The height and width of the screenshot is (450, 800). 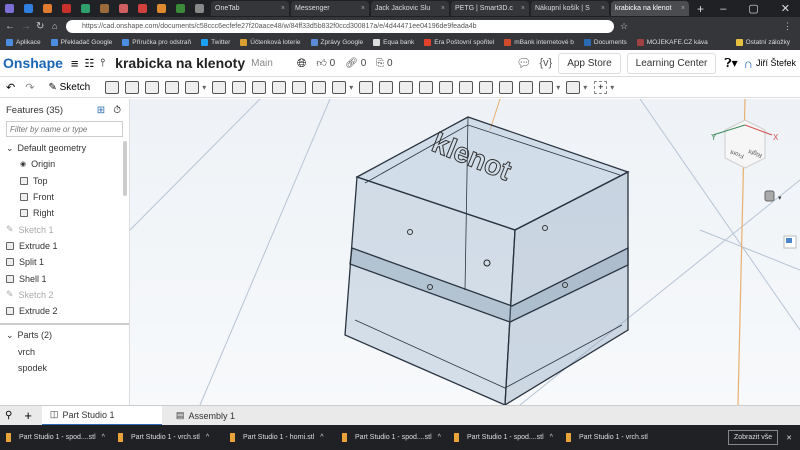 What do you see at coordinates (192, 87) in the screenshot?
I see `thicken-icon` at bounding box center [192, 87].